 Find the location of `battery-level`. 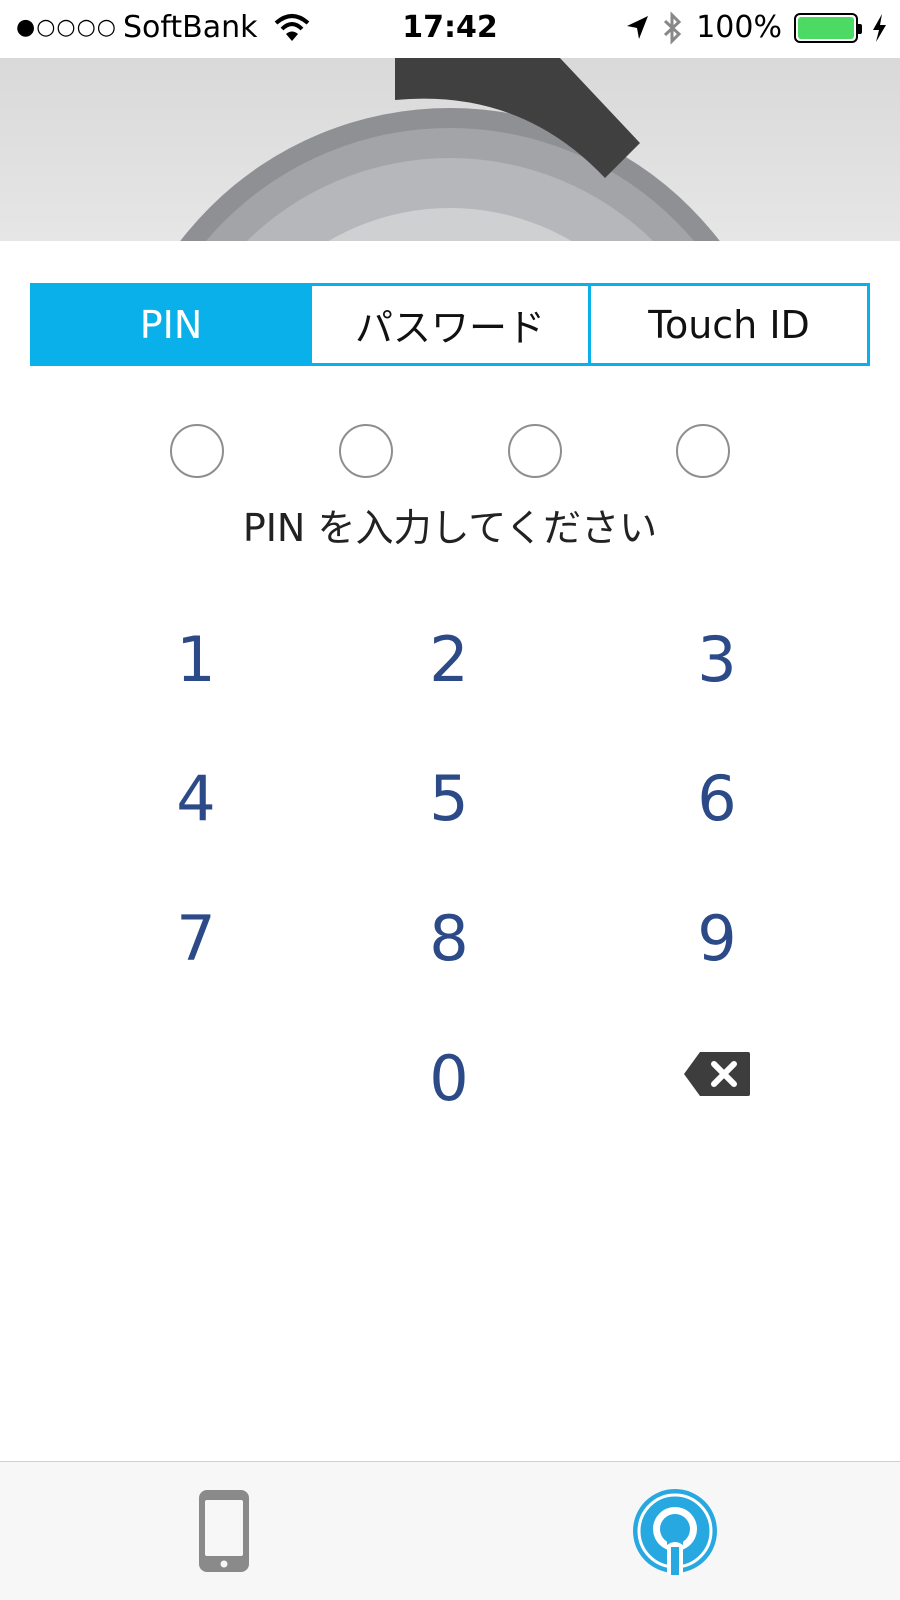

battery-level is located at coordinates (826, 27).